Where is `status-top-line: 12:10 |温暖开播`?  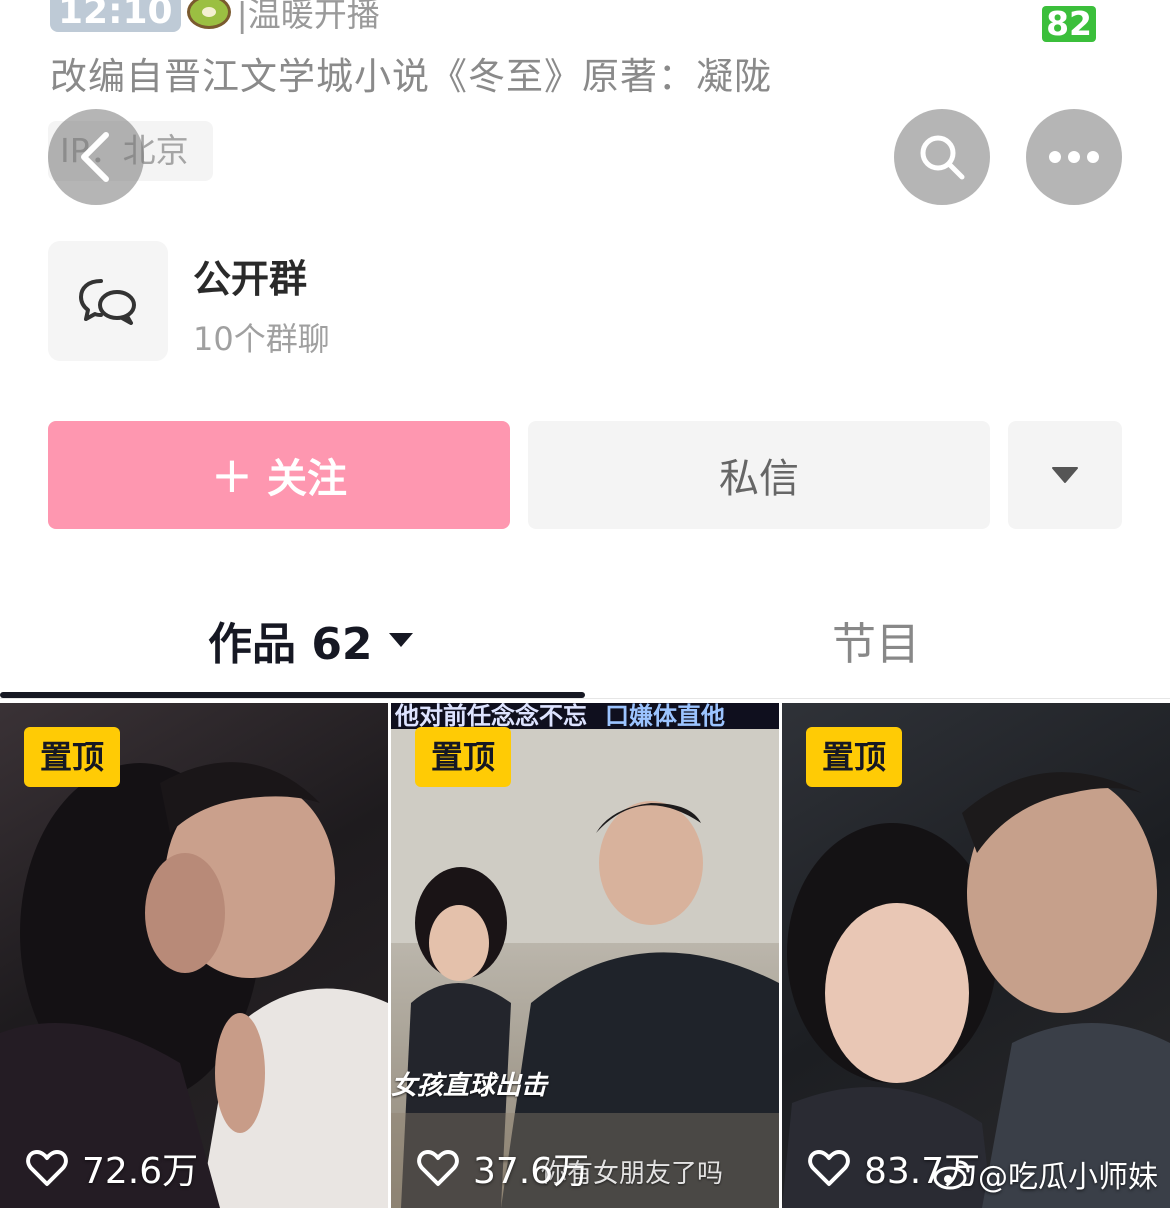 status-top-line: 12:10 |温暖开播 is located at coordinates (215, 17).